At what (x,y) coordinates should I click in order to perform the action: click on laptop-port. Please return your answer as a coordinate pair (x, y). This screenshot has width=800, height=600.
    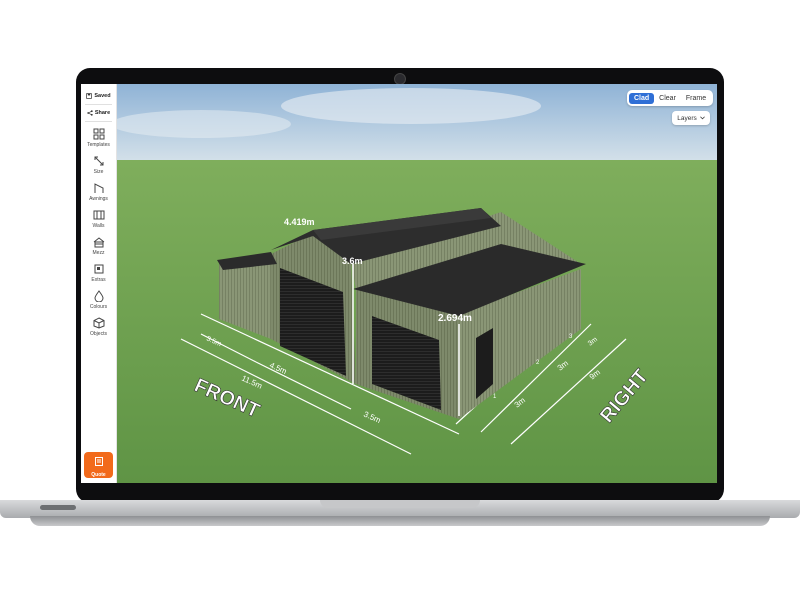
    Looking at the image, I should click on (58, 507).